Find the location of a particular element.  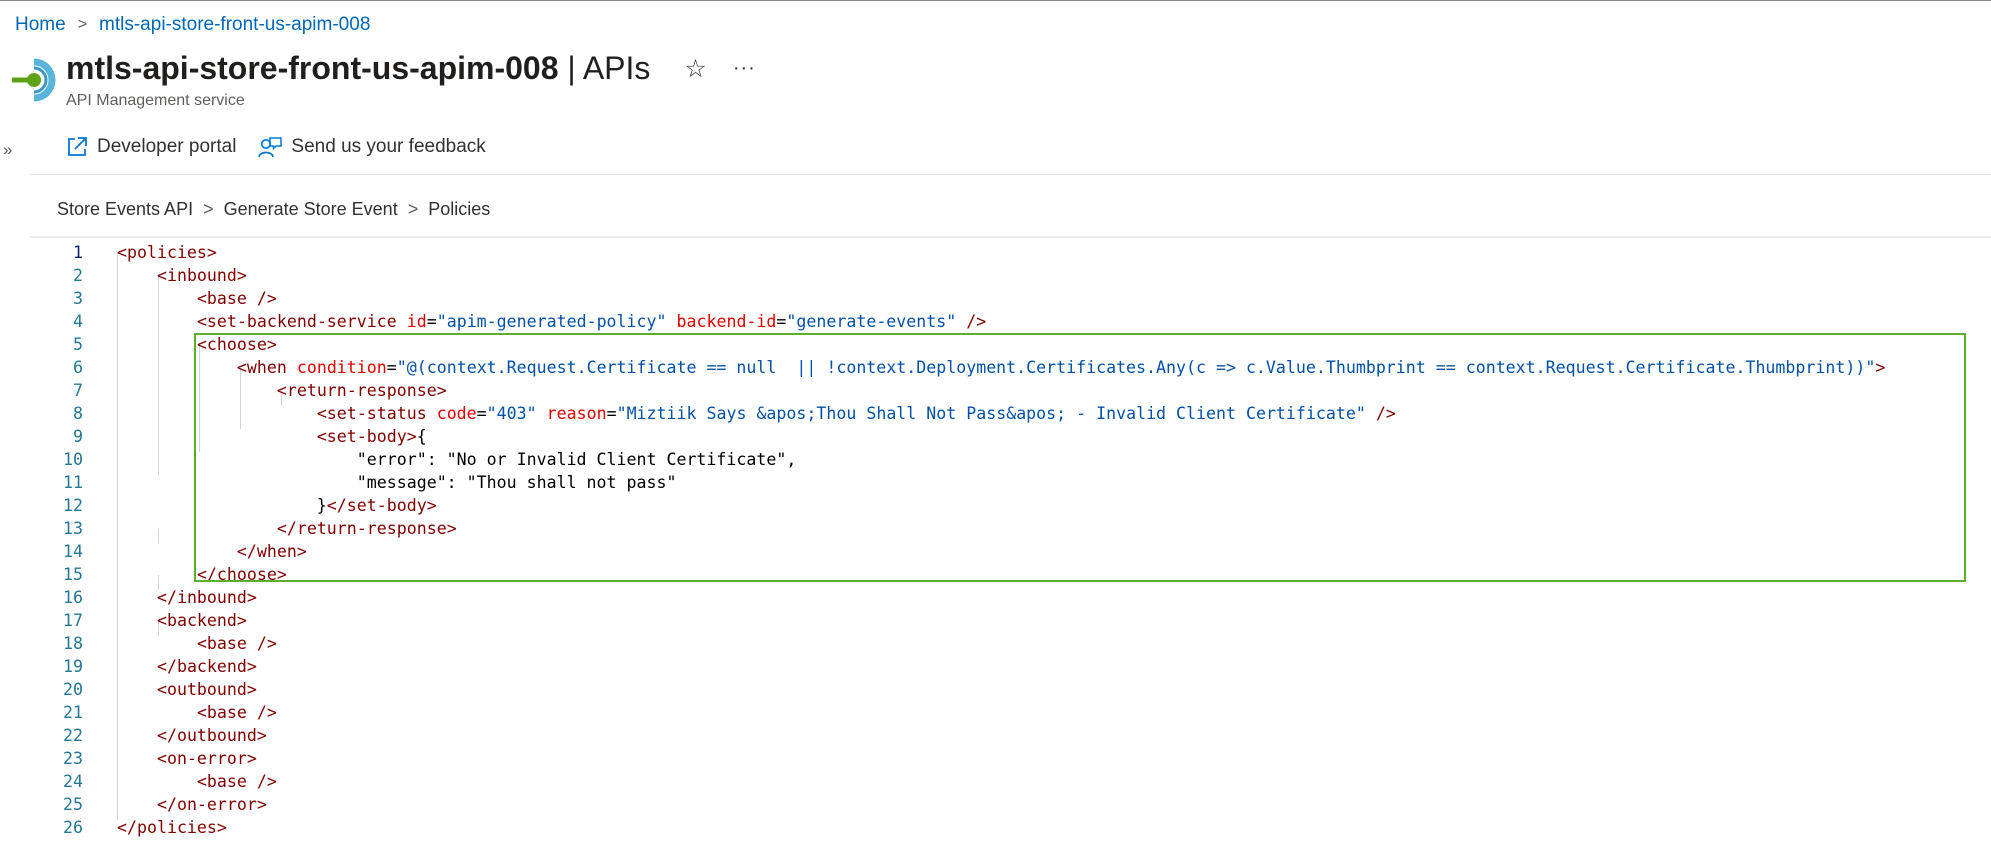

toolbar-divider is located at coordinates (1010, 174).